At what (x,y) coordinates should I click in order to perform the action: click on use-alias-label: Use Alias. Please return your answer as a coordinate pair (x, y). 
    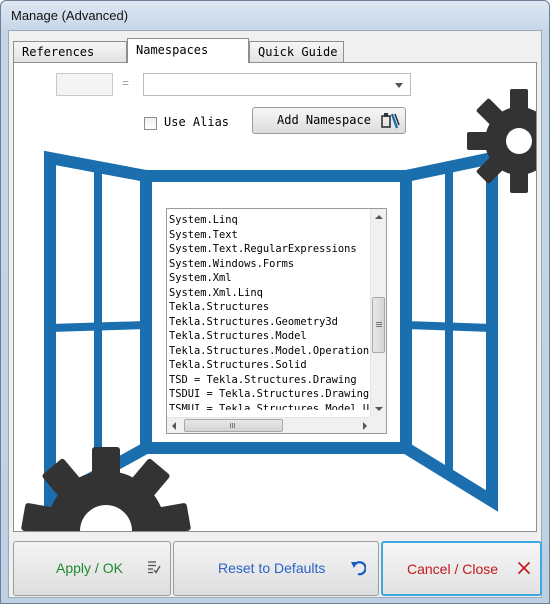
    Looking at the image, I should click on (197, 122).